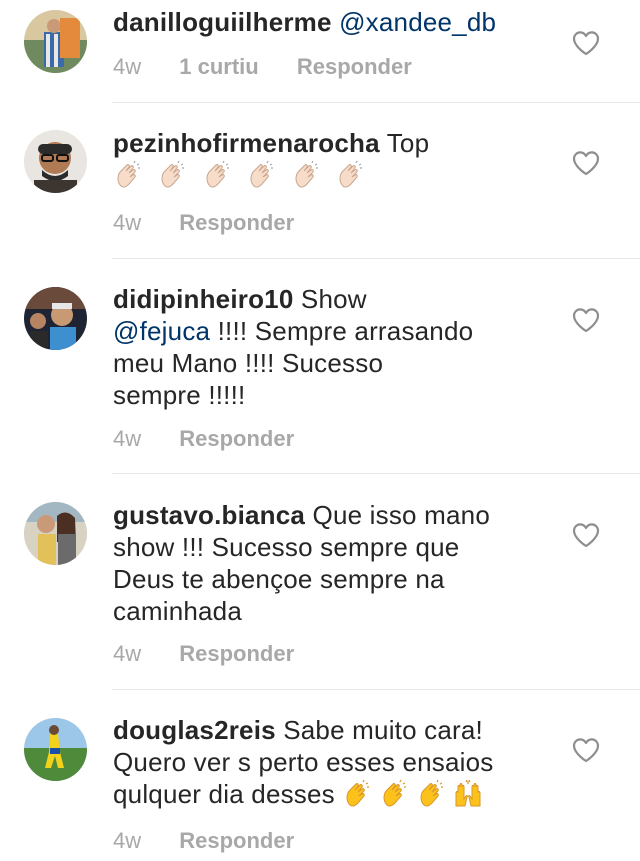  Describe the element at coordinates (161, 331) in the screenshot. I see `comment-mention: @fejuca` at that location.